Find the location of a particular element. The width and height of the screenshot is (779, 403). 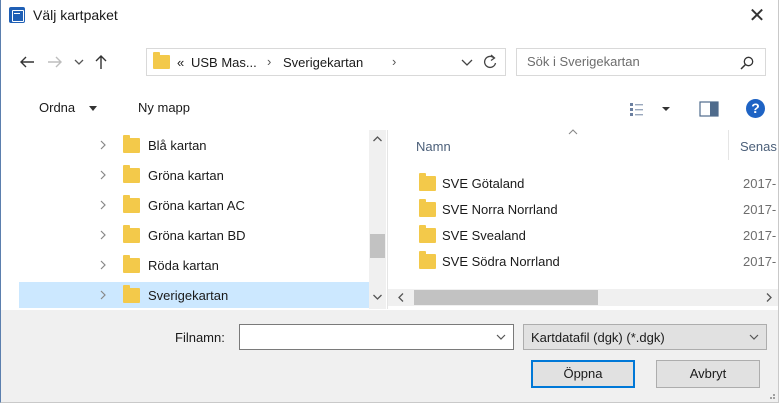

navigation-row: « USB Mas... › Sverigekartan › is located at coordinates (389, 62).